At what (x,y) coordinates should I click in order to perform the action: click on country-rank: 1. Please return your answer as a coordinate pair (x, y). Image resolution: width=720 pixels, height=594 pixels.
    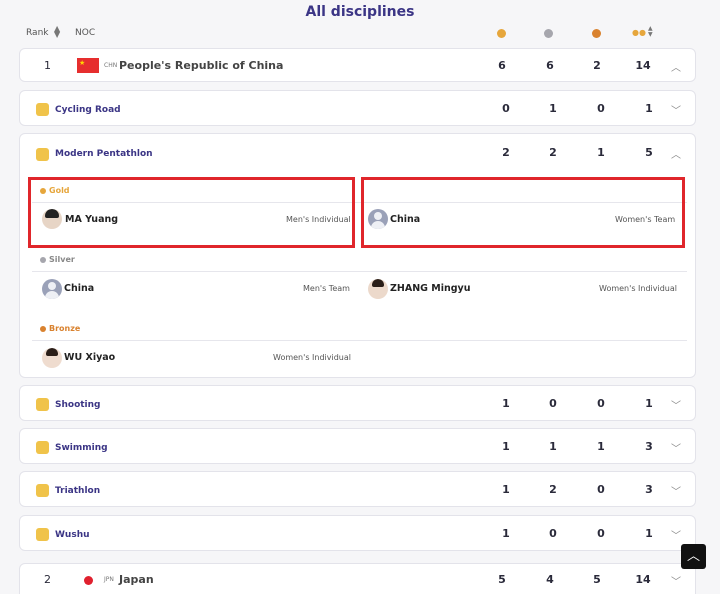
    Looking at the image, I should click on (47, 65).